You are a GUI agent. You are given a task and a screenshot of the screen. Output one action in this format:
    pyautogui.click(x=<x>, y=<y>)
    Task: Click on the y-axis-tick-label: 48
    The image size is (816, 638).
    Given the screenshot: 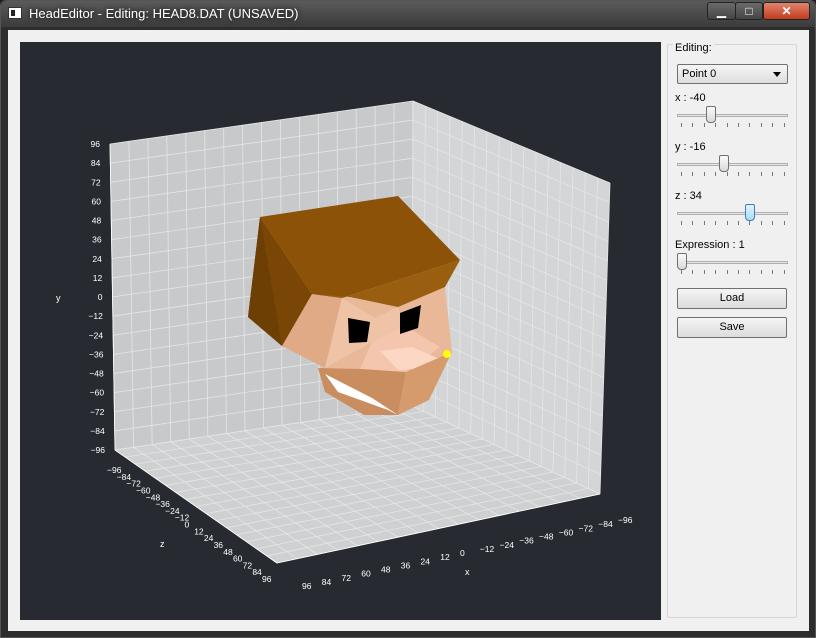 What is the action you would take?
    pyautogui.click(x=97, y=221)
    